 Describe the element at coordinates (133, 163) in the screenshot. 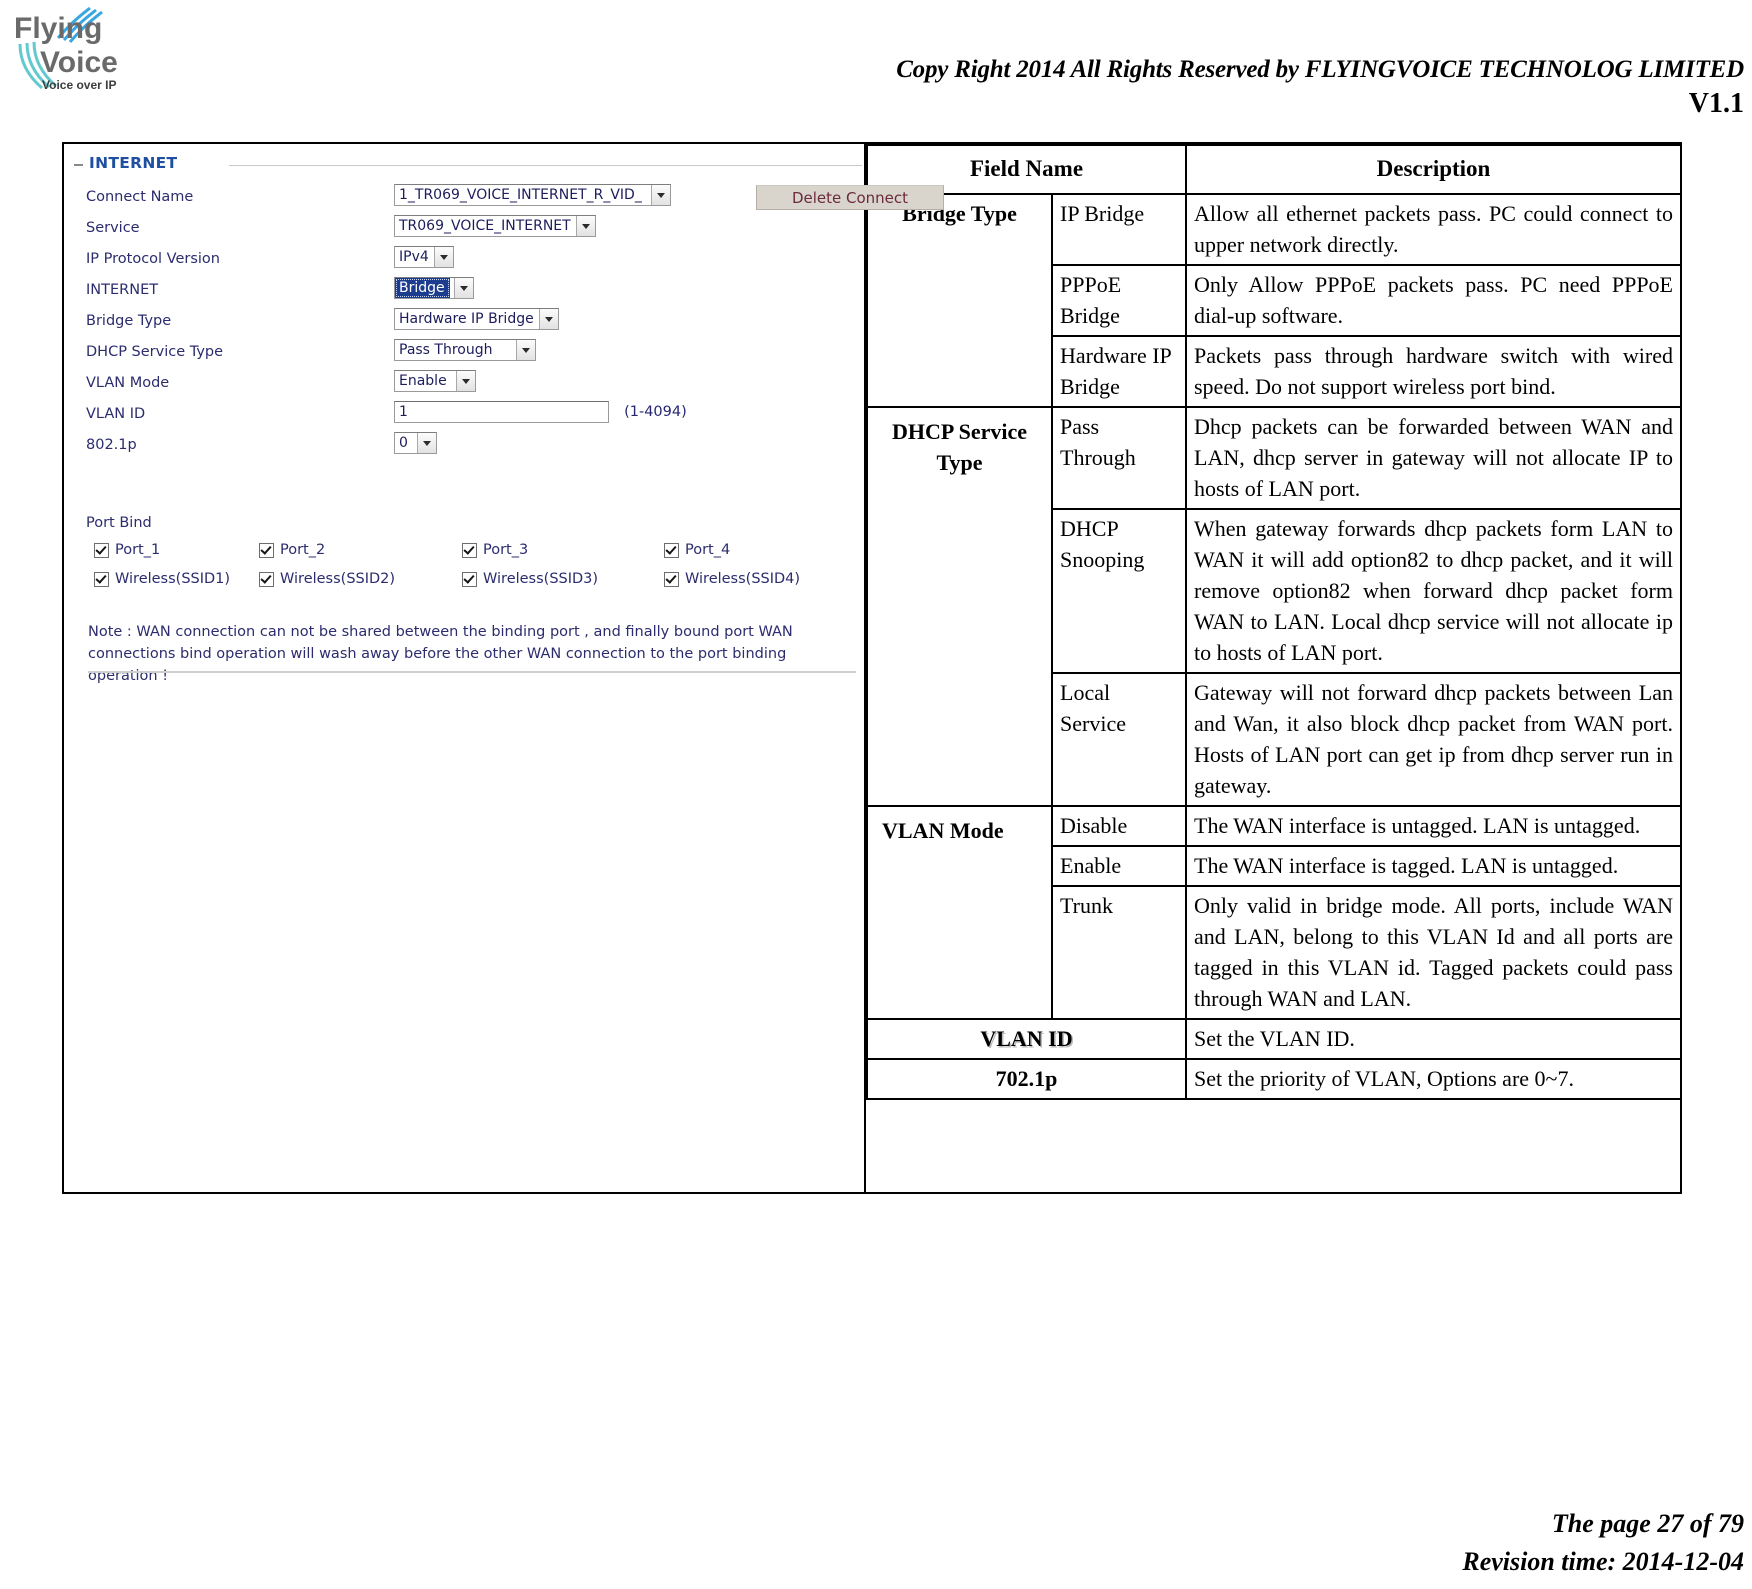

I see `fieldset-legend-label: INTERNET` at that location.